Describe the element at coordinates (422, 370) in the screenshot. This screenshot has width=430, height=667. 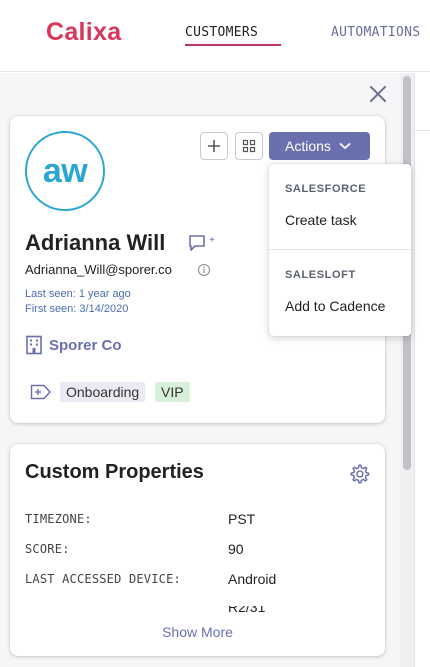
I see `background-page-edge` at that location.